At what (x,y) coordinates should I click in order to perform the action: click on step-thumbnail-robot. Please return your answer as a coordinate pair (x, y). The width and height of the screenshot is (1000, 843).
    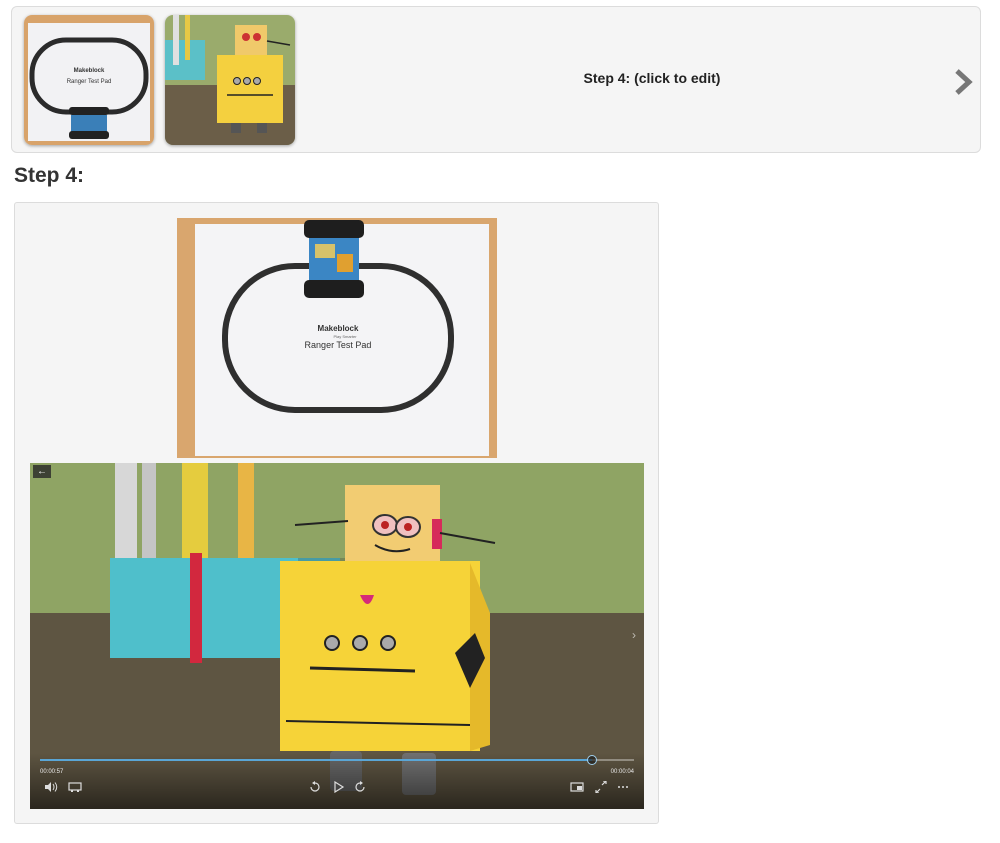
    Looking at the image, I should click on (230, 80).